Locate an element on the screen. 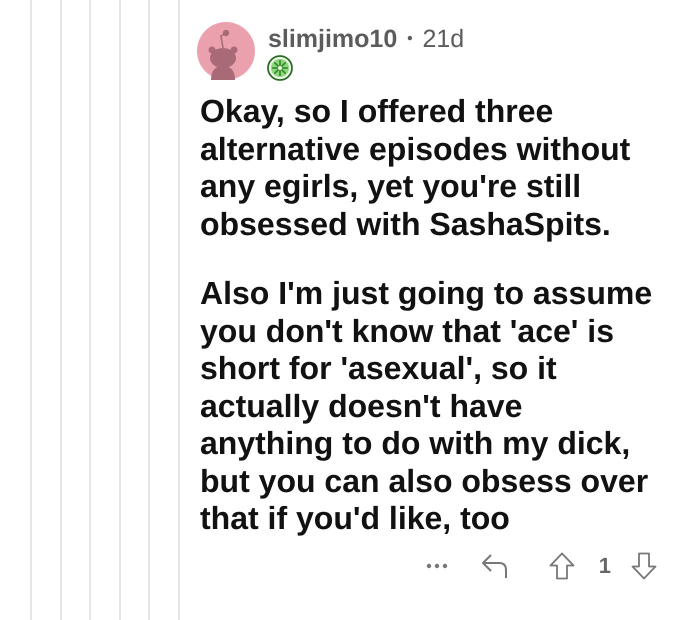 The image size is (680, 620). comment-age: 21d is located at coordinates (443, 39).